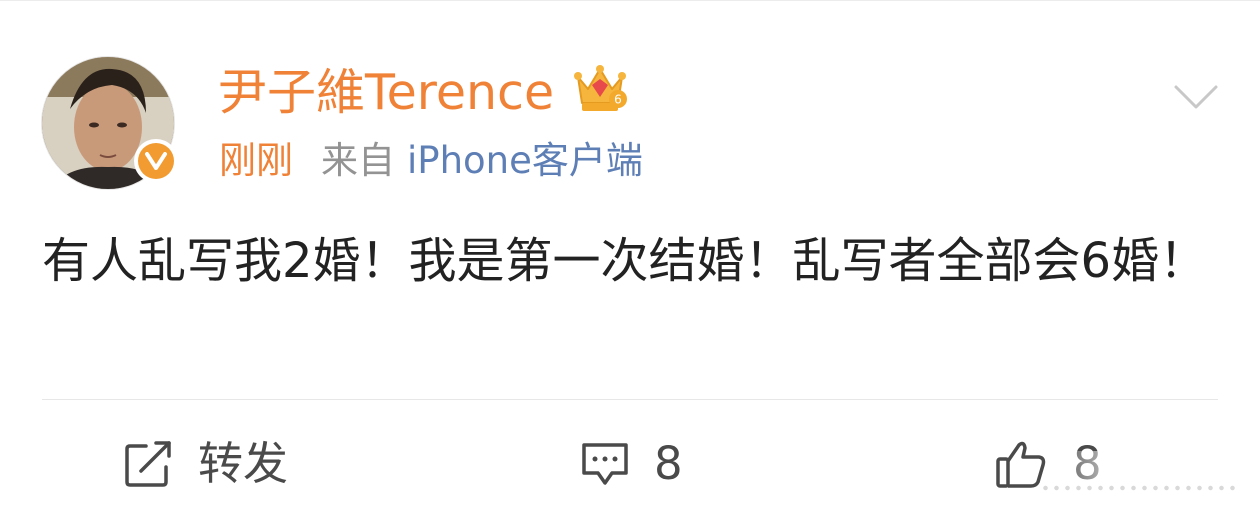 This screenshot has width=1260, height=513. I want to click on verified-badge-icon, so click(156, 161).